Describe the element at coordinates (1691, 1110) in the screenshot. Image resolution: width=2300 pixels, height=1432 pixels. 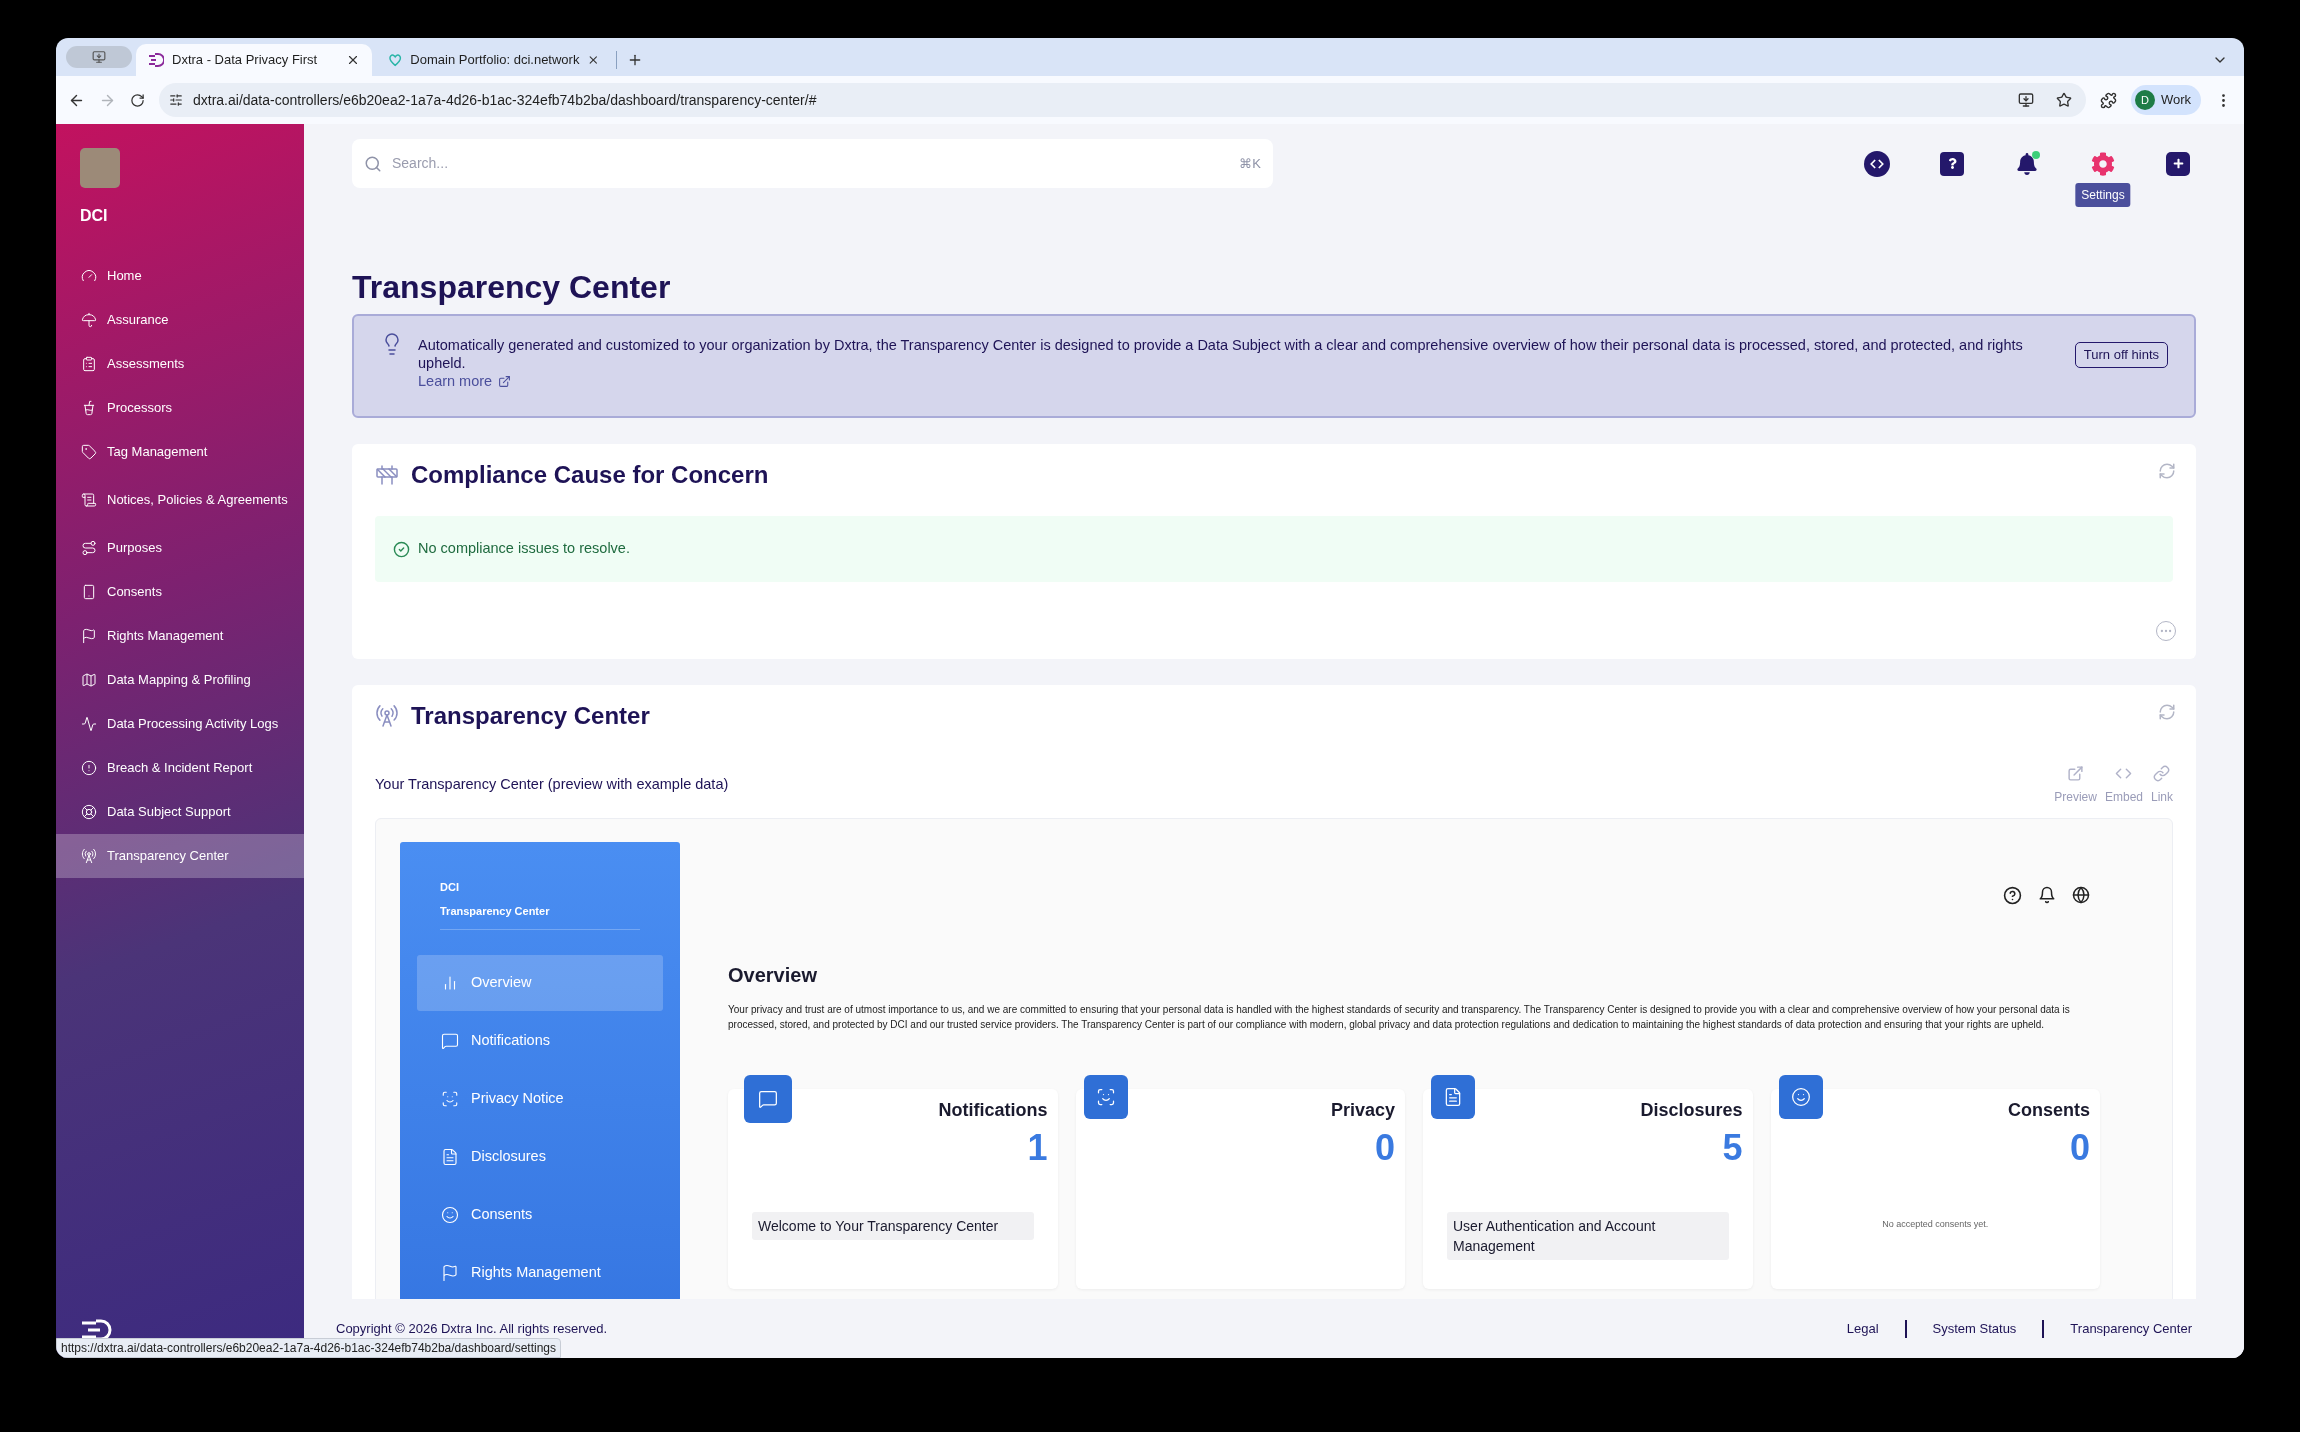
I see `stat-title: Disclosures` at that location.